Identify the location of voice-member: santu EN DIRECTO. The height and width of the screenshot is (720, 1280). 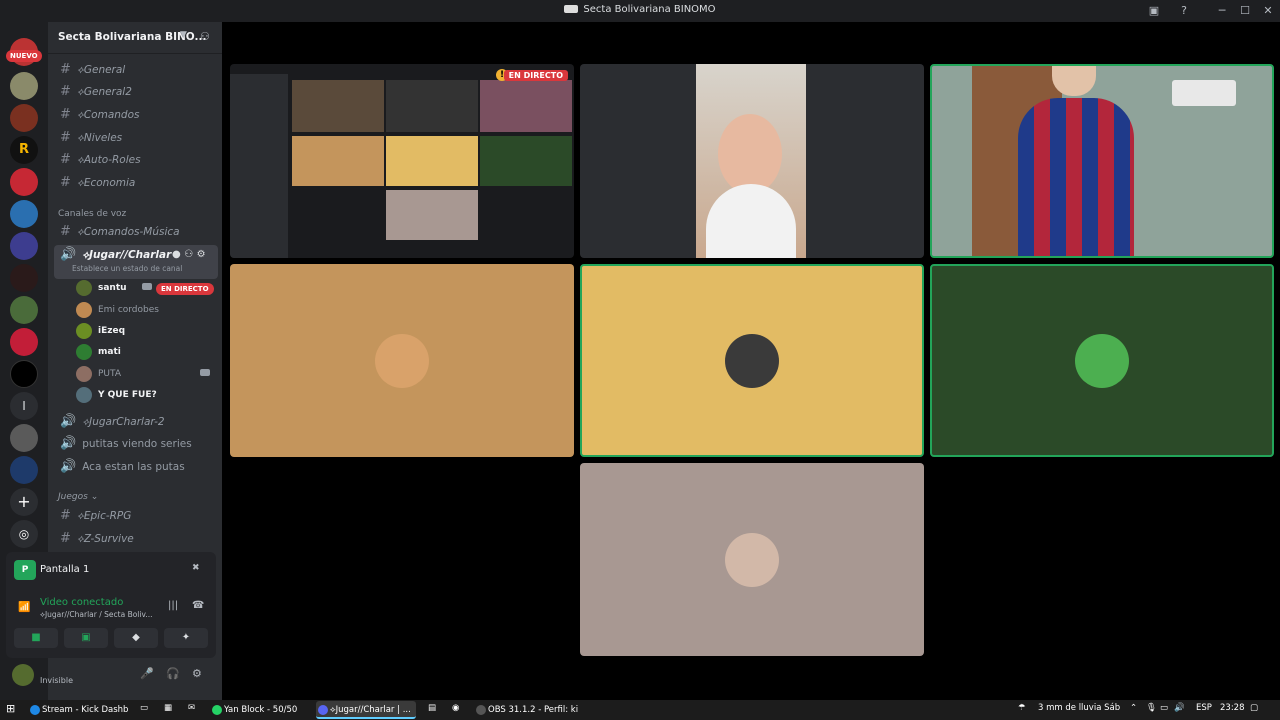
(147, 288).